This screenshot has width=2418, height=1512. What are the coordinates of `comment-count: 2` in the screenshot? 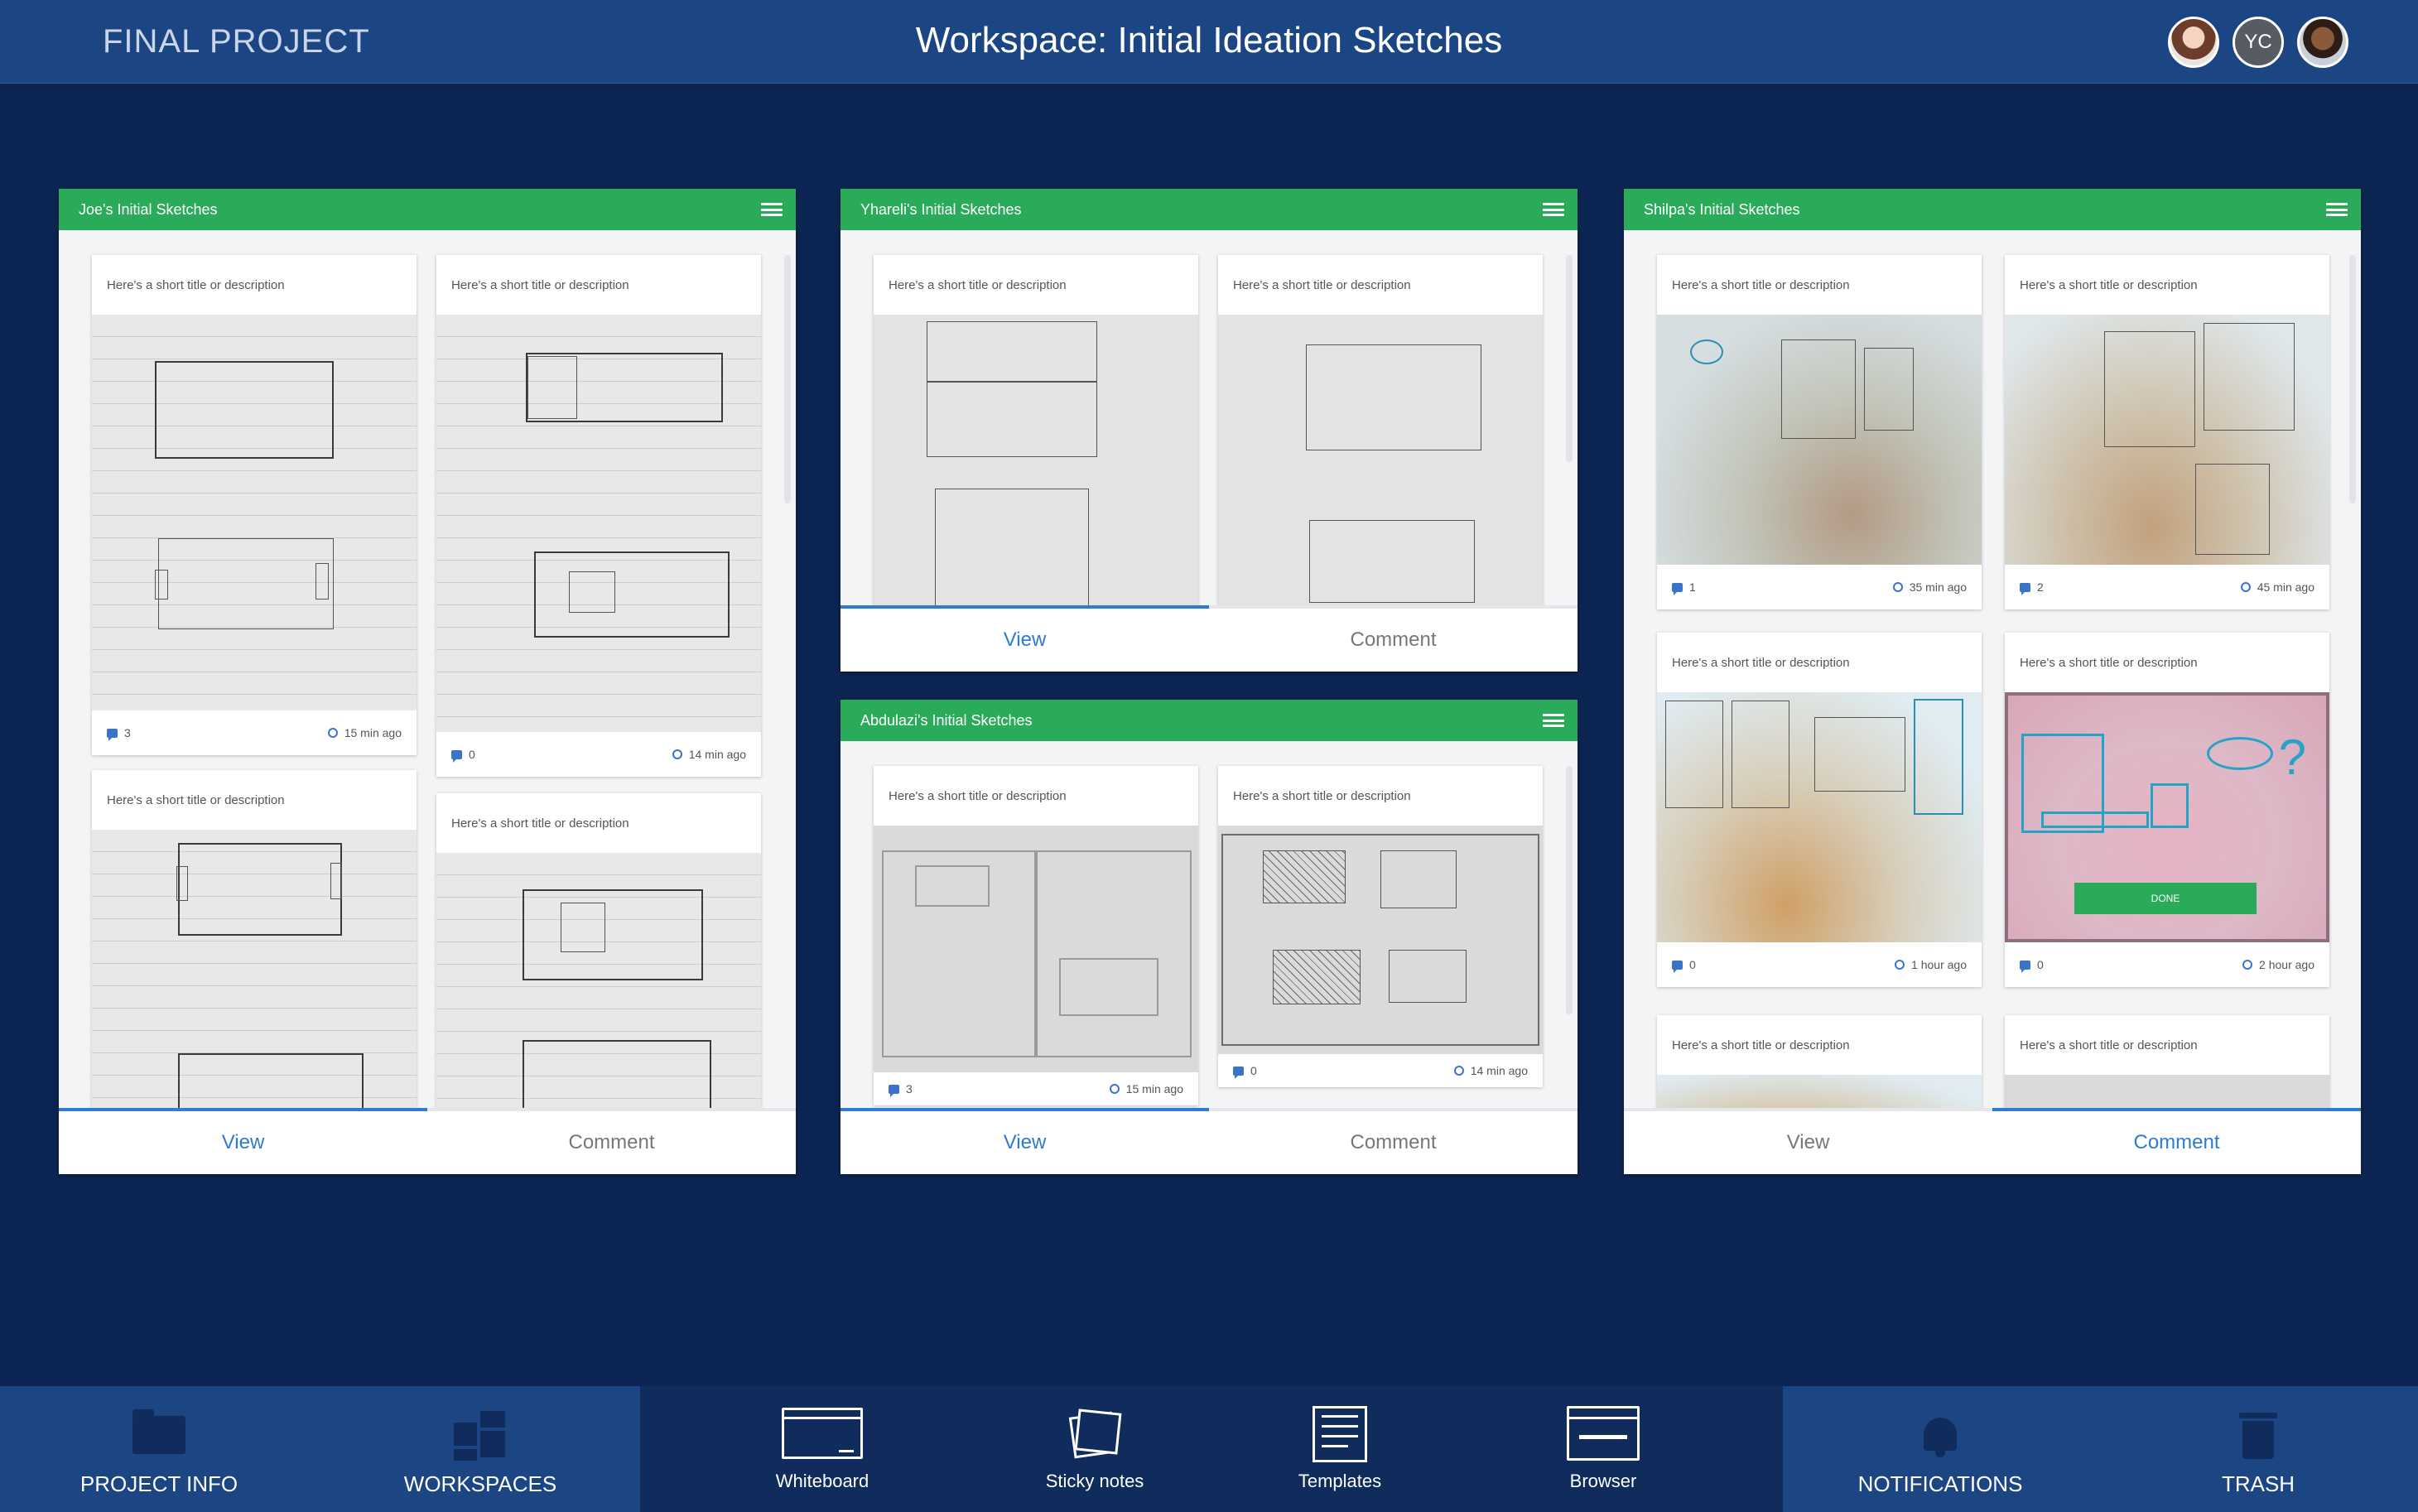 It's located at (2040, 587).